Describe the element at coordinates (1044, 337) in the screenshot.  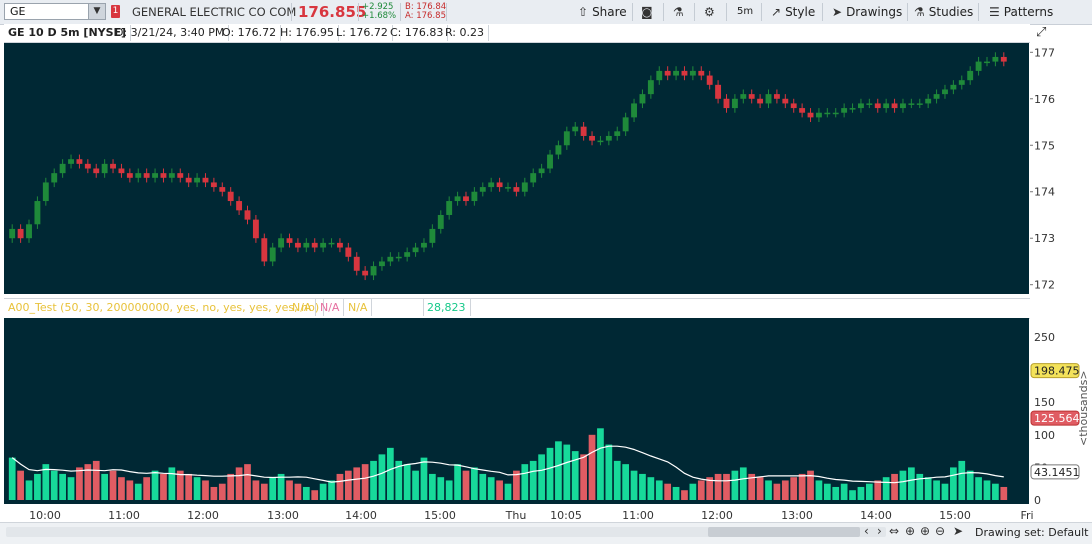
I see `volume-tick-label: 250` at that location.